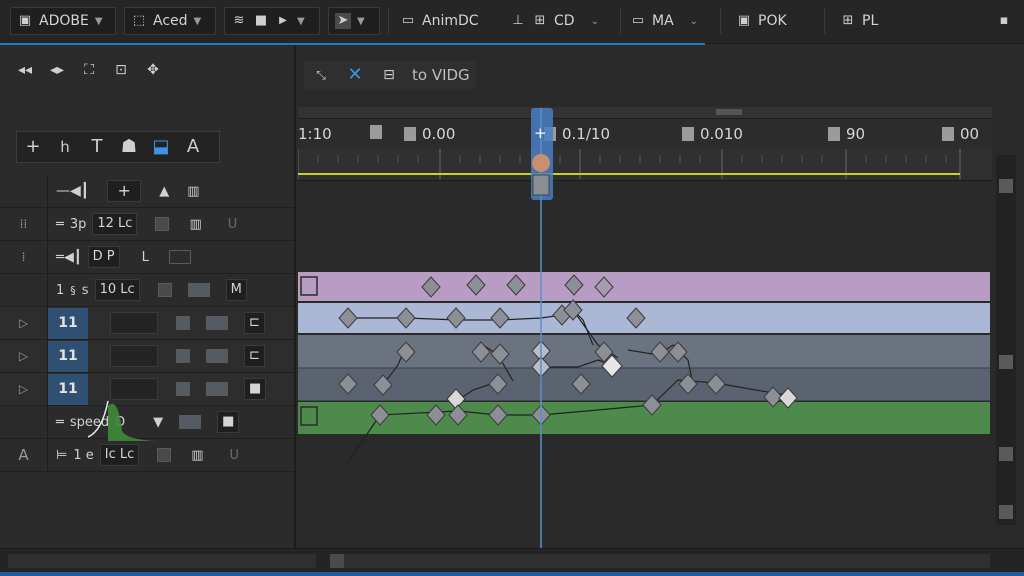 The image size is (1024, 576). I want to click on layer-row: ▷ 11 ⊏, so click(147, 323).